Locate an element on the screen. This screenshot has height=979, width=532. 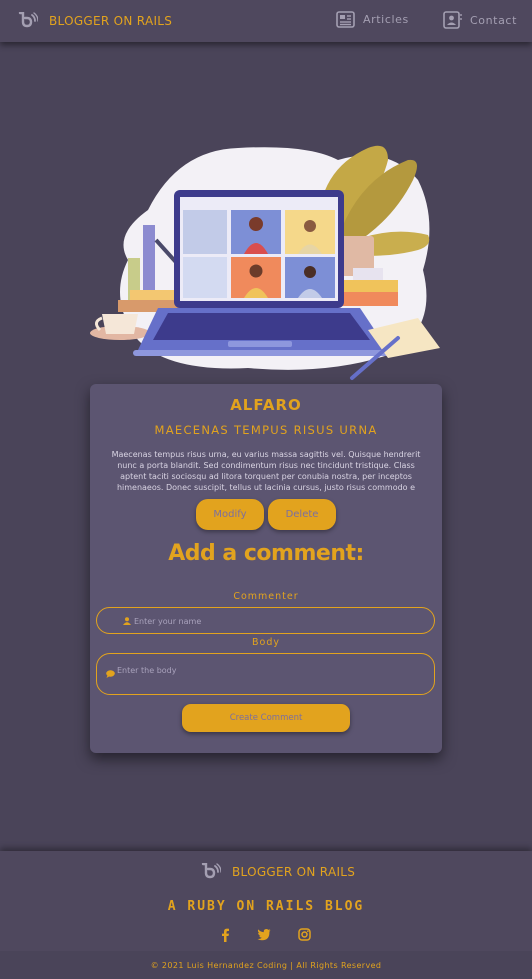
comment-icon is located at coordinates (110, 674).